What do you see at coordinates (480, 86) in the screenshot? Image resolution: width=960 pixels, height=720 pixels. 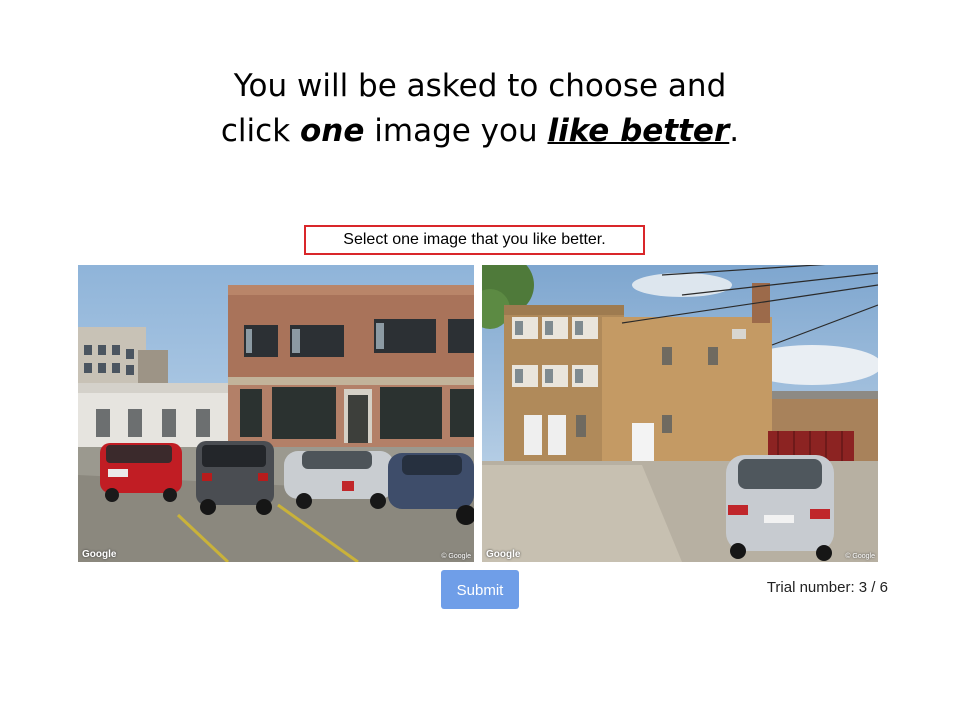 I see `instructions-line-1: You will be asked to choose and` at bounding box center [480, 86].